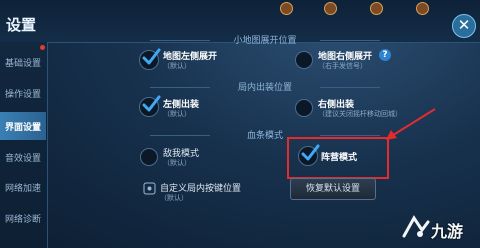  Describe the element at coordinates (265, 41) in the screenshot. I see `section-title-minimap: 小地图展开位置` at that location.